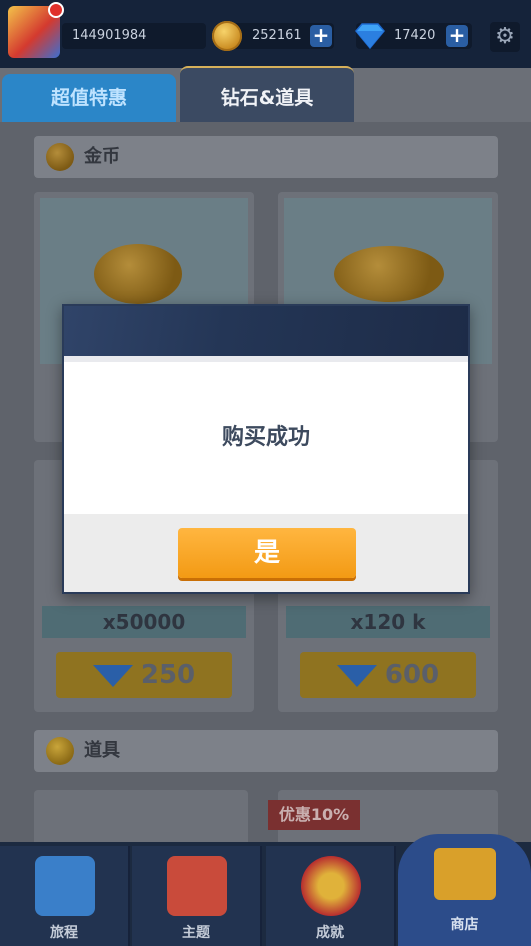 The width and height of the screenshot is (531, 946). Describe the element at coordinates (265, 437) in the screenshot. I see `dialog-message: 购买成功` at that location.